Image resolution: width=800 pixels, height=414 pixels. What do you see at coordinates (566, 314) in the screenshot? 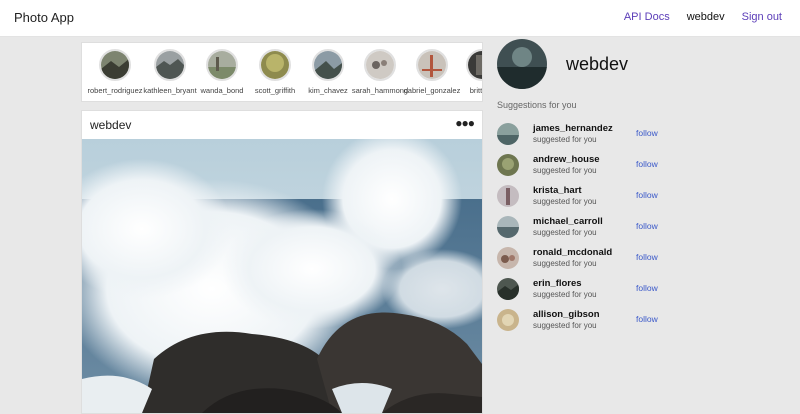
I see `suggestion-username: allison_gibson` at bounding box center [566, 314].